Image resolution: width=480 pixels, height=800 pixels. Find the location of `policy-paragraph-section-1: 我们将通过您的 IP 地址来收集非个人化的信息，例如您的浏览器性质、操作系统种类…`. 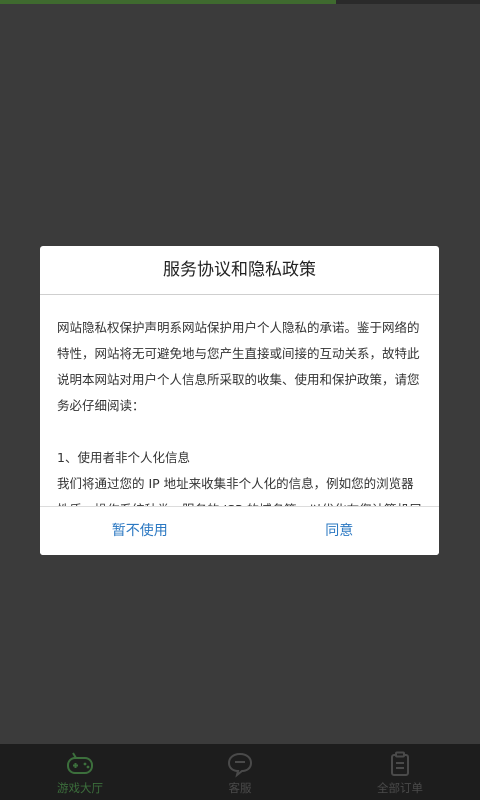

policy-paragraph-section-1: 我们将通过您的 IP 地址来收集非个人化的信息，例如您的浏览器性质、操作系统种类… is located at coordinates (239, 491).